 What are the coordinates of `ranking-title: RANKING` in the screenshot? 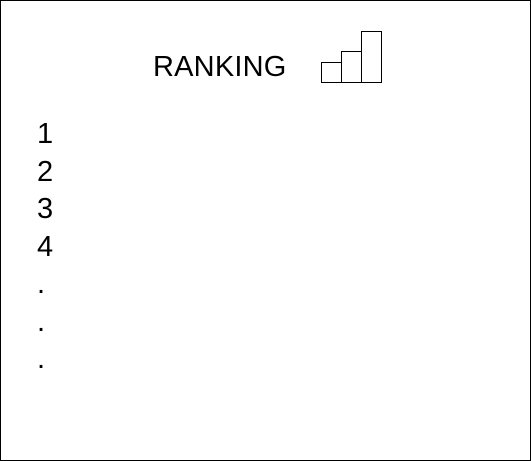 It's located at (220, 67).